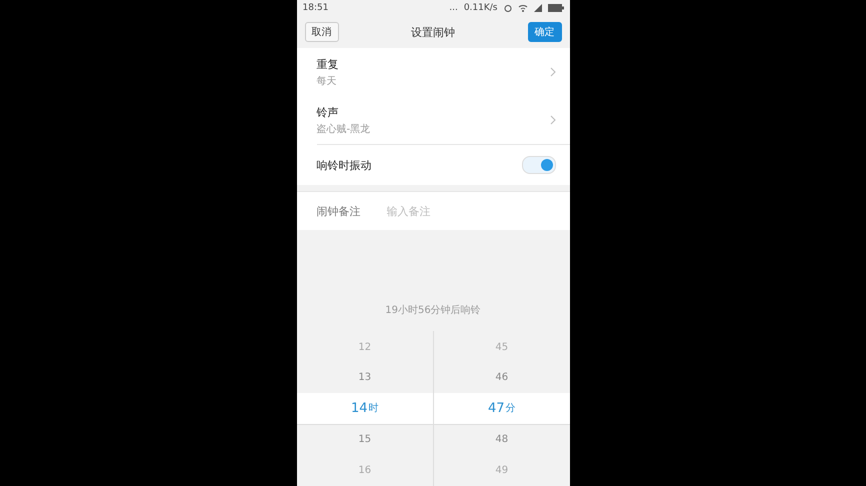 This screenshot has width=866, height=486. Describe the element at coordinates (539, 165) in the screenshot. I see `vibrate-toggle` at that location.